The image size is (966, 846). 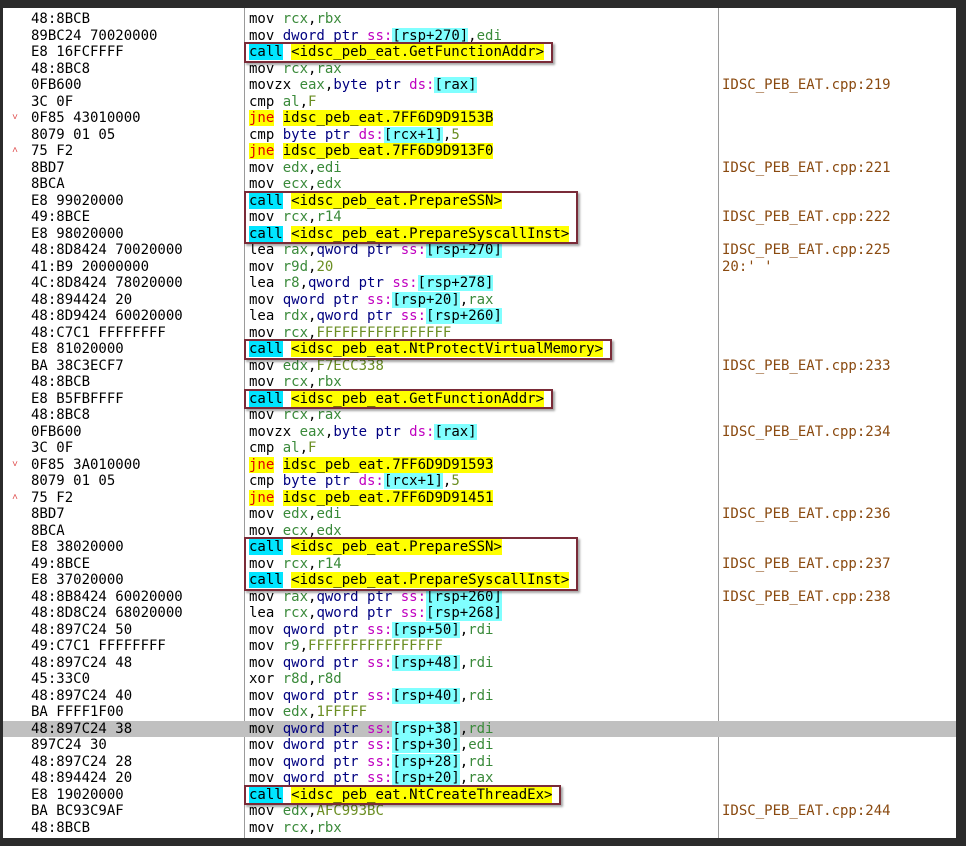 I want to click on call-target: <idsc_peb_eat.NtProtectVirtualMemory>, so click(x=447, y=349).